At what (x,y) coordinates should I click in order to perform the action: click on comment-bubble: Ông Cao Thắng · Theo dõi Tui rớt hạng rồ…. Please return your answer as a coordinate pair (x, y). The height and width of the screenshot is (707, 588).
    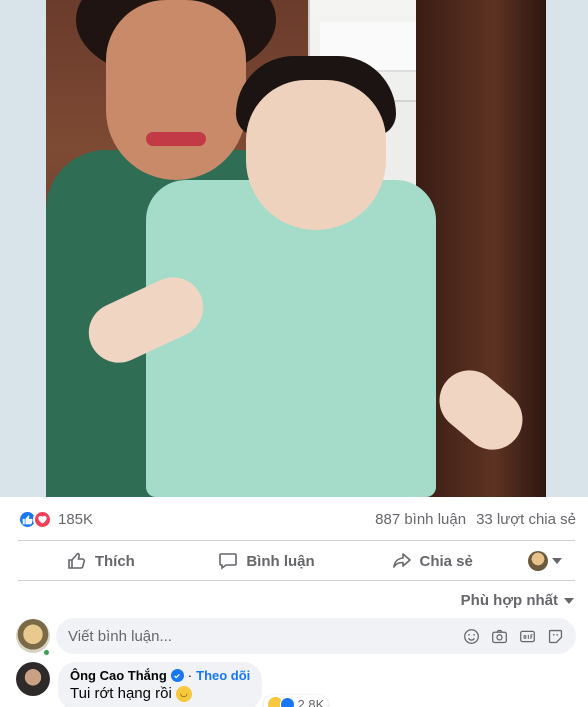
    Looking at the image, I should click on (193, 684).